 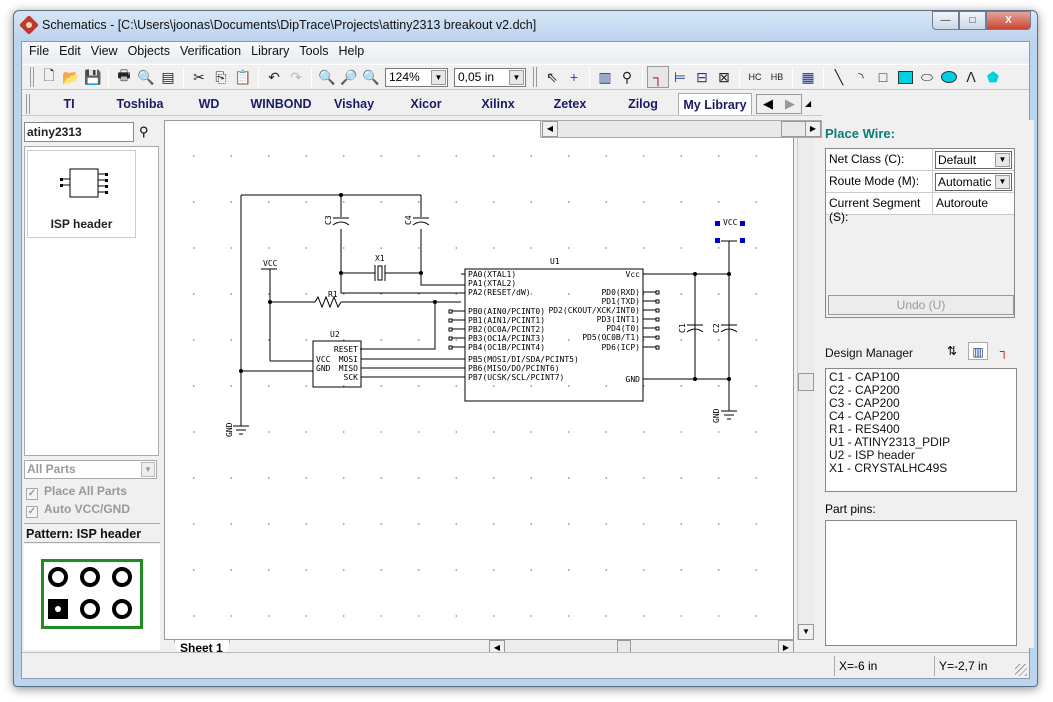 I want to click on table-icon: ▦, so click(x=808, y=77).